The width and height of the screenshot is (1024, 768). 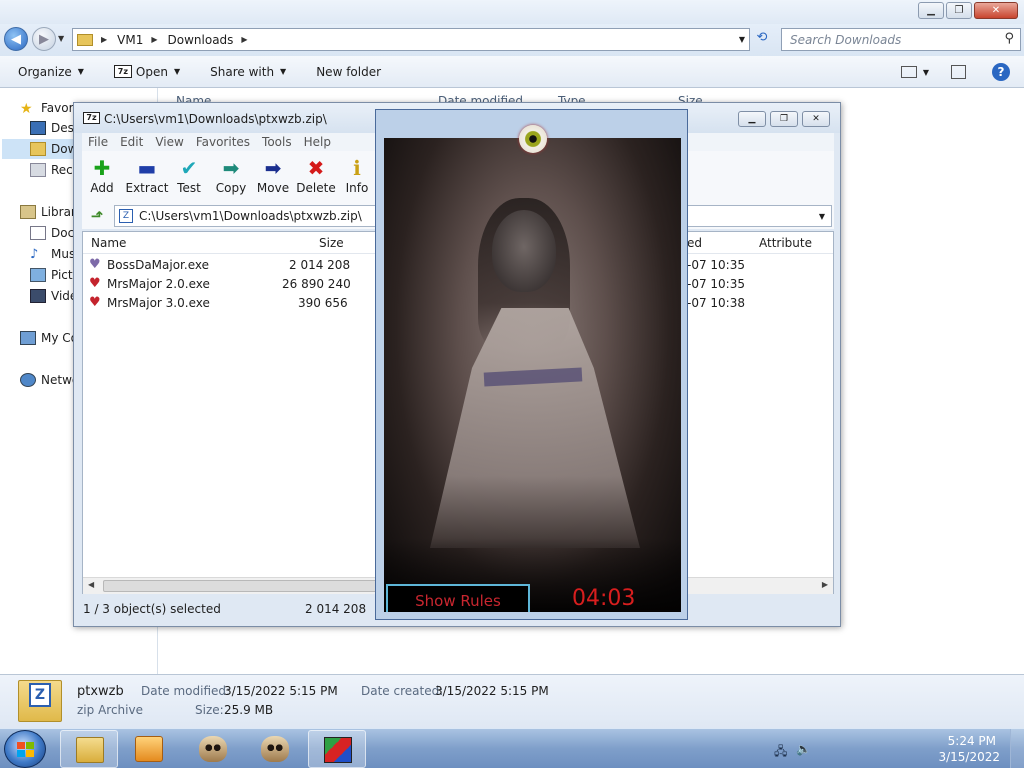 I want to click on show-rules-button: Show Rules, so click(x=458, y=598).